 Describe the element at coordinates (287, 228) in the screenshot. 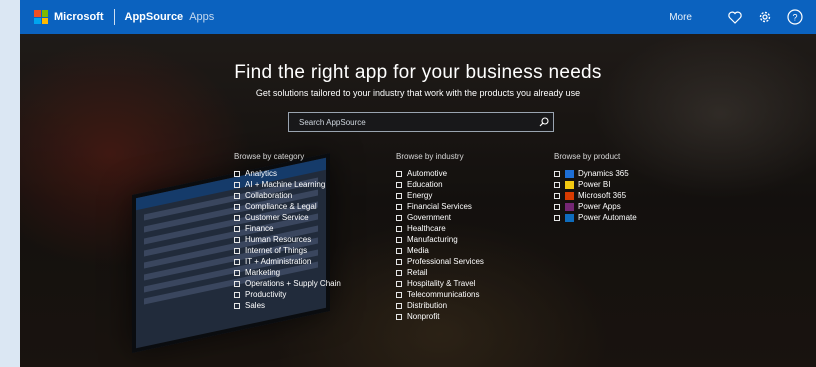

I see `category-item: Finance` at that location.